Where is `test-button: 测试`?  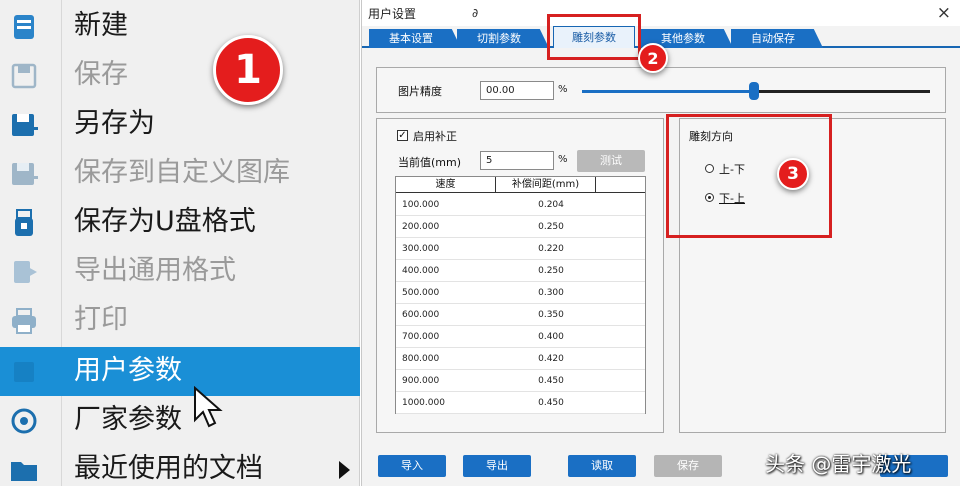
test-button: 测试 is located at coordinates (611, 161).